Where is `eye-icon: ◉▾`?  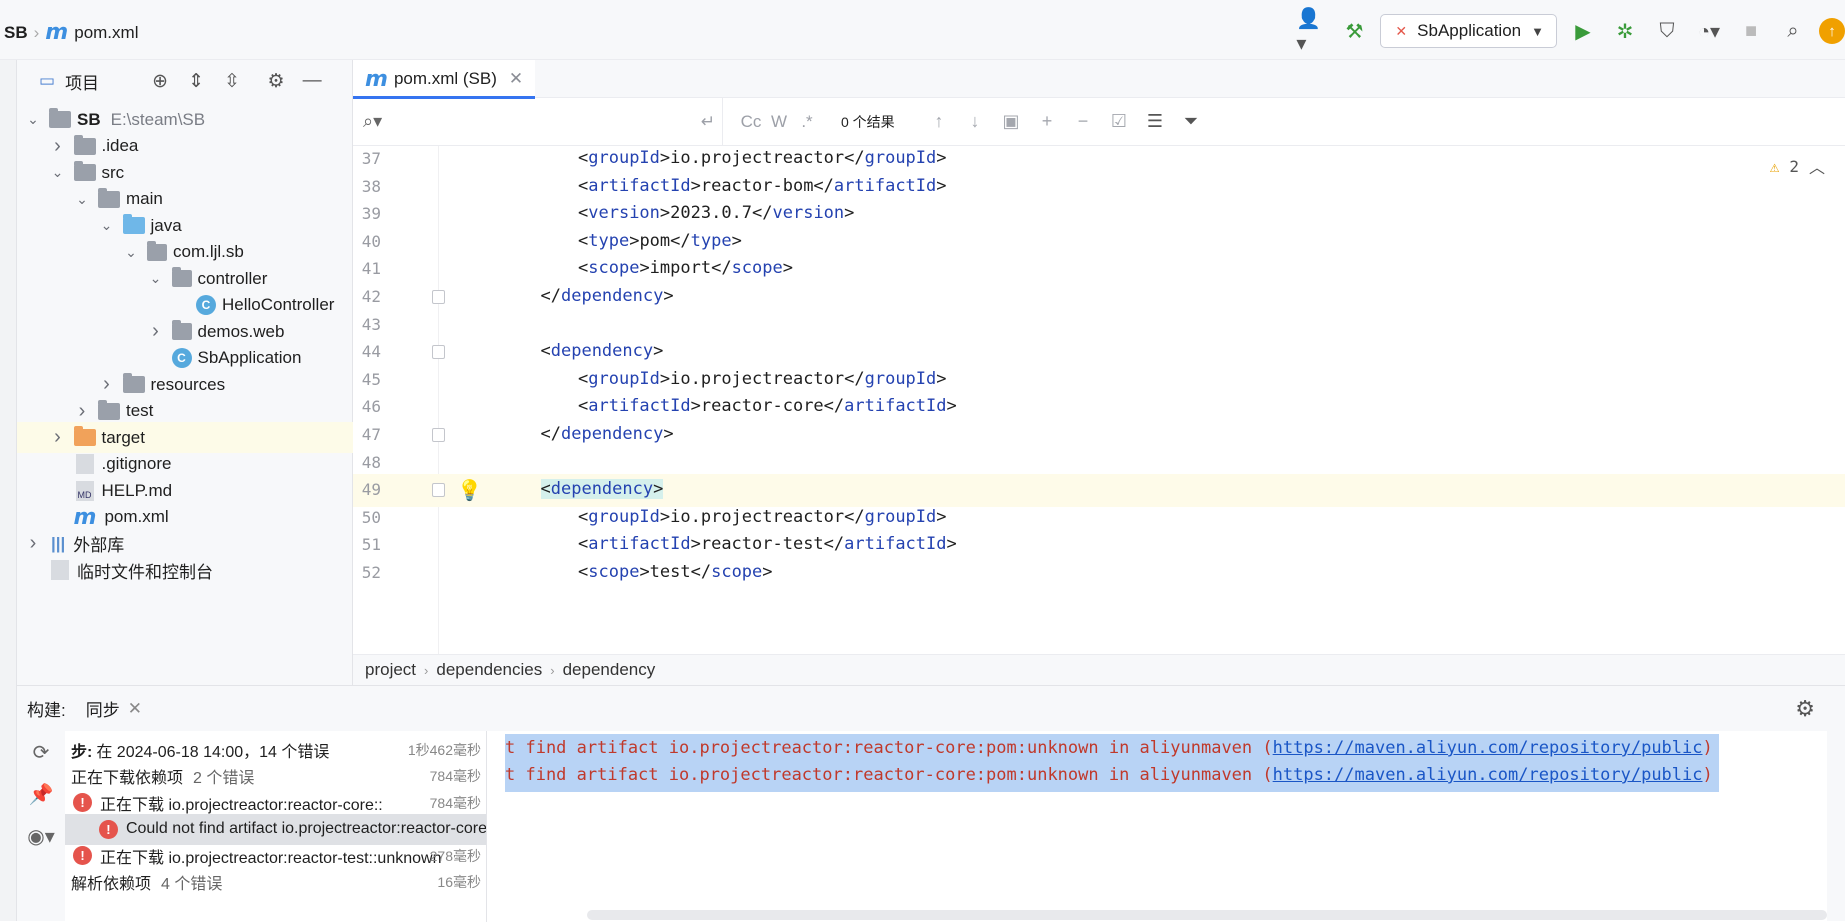
eye-icon: ◉▾ is located at coordinates (41, 836).